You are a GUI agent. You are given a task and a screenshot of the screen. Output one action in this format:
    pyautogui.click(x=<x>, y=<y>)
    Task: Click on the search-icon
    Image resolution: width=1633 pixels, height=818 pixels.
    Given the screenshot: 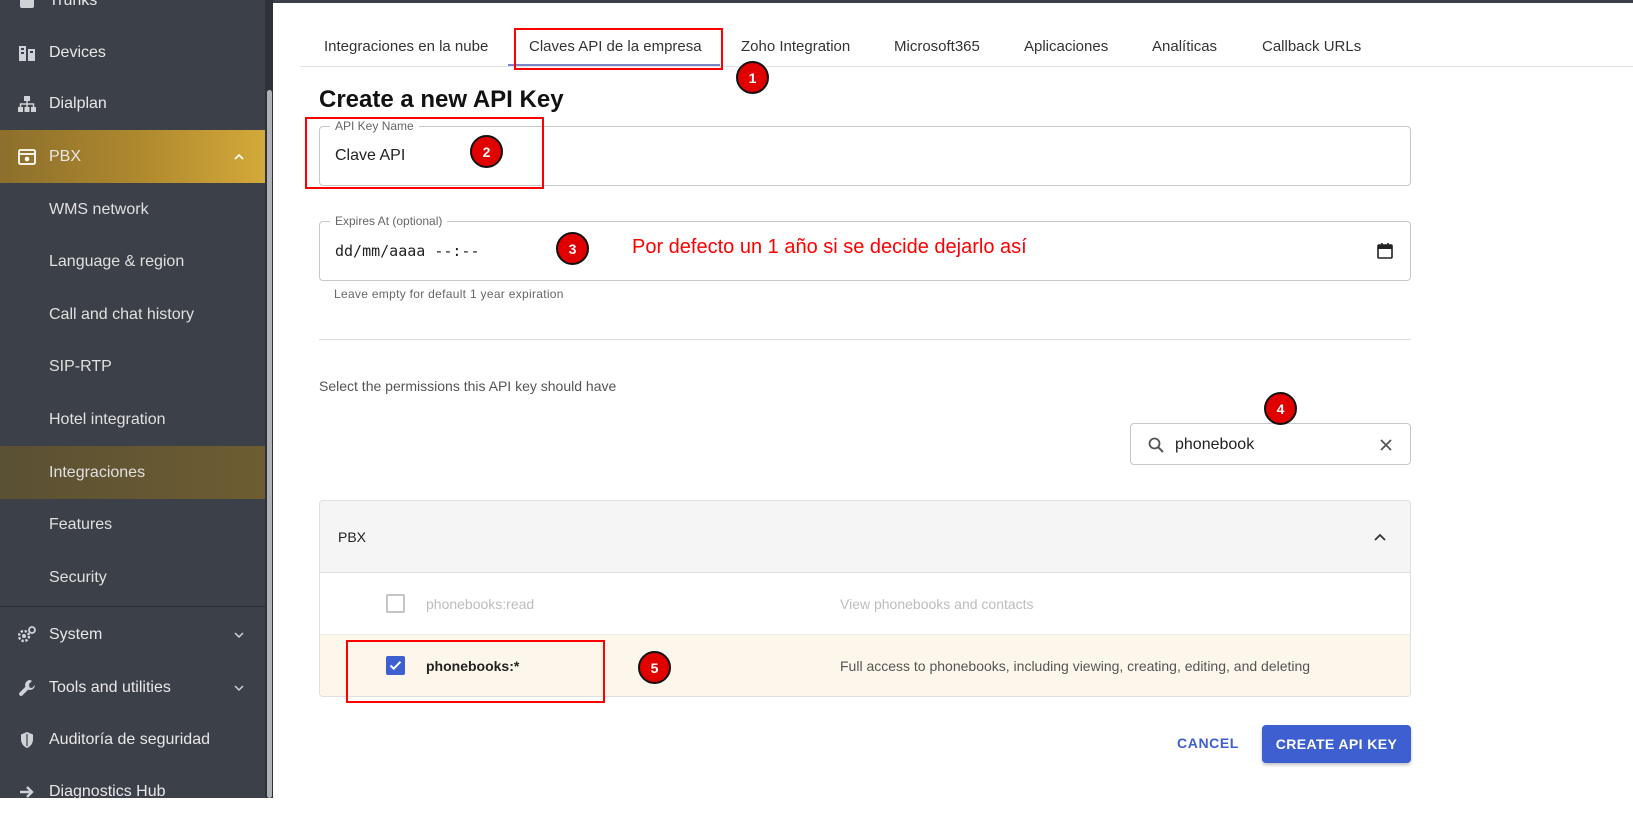 What is the action you would take?
    pyautogui.click(x=1156, y=447)
    